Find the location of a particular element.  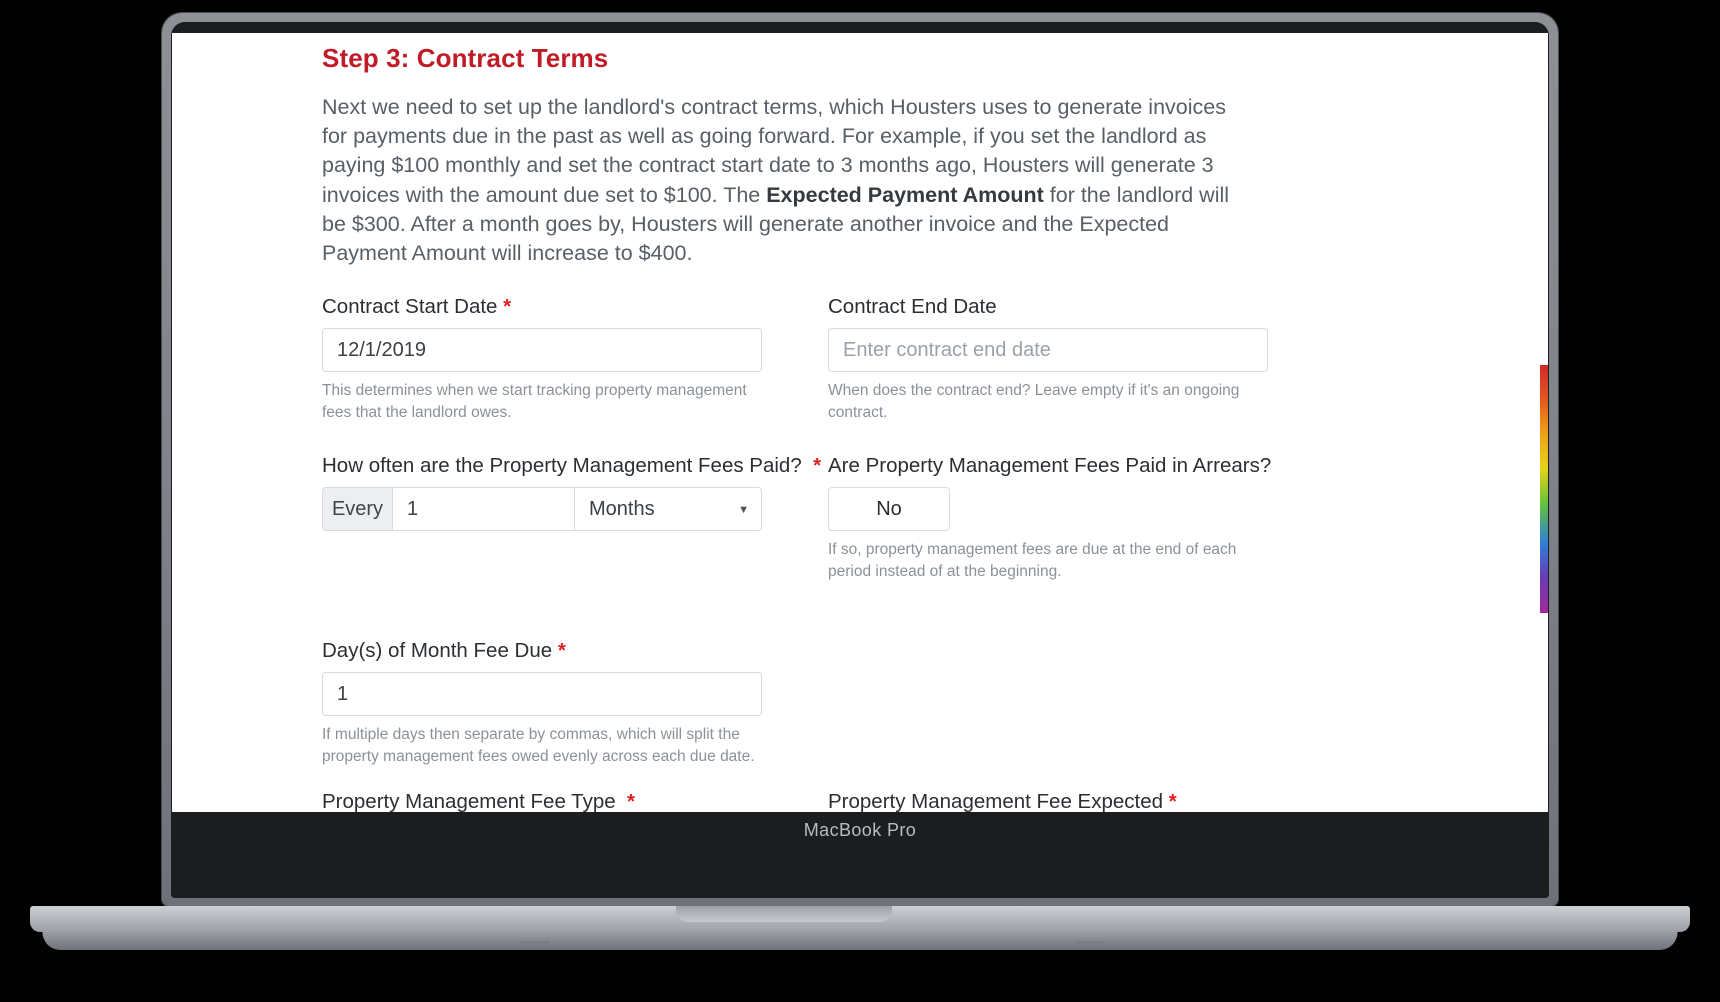

contract-start-date-label-text: Contract Start Date is located at coordinates (410, 307).